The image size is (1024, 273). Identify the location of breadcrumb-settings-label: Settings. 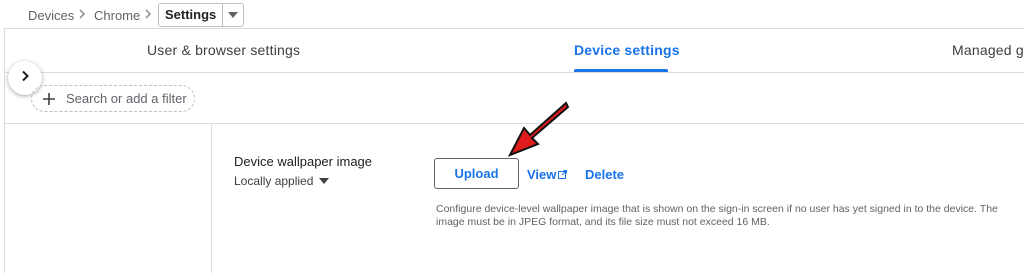
(191, 15).